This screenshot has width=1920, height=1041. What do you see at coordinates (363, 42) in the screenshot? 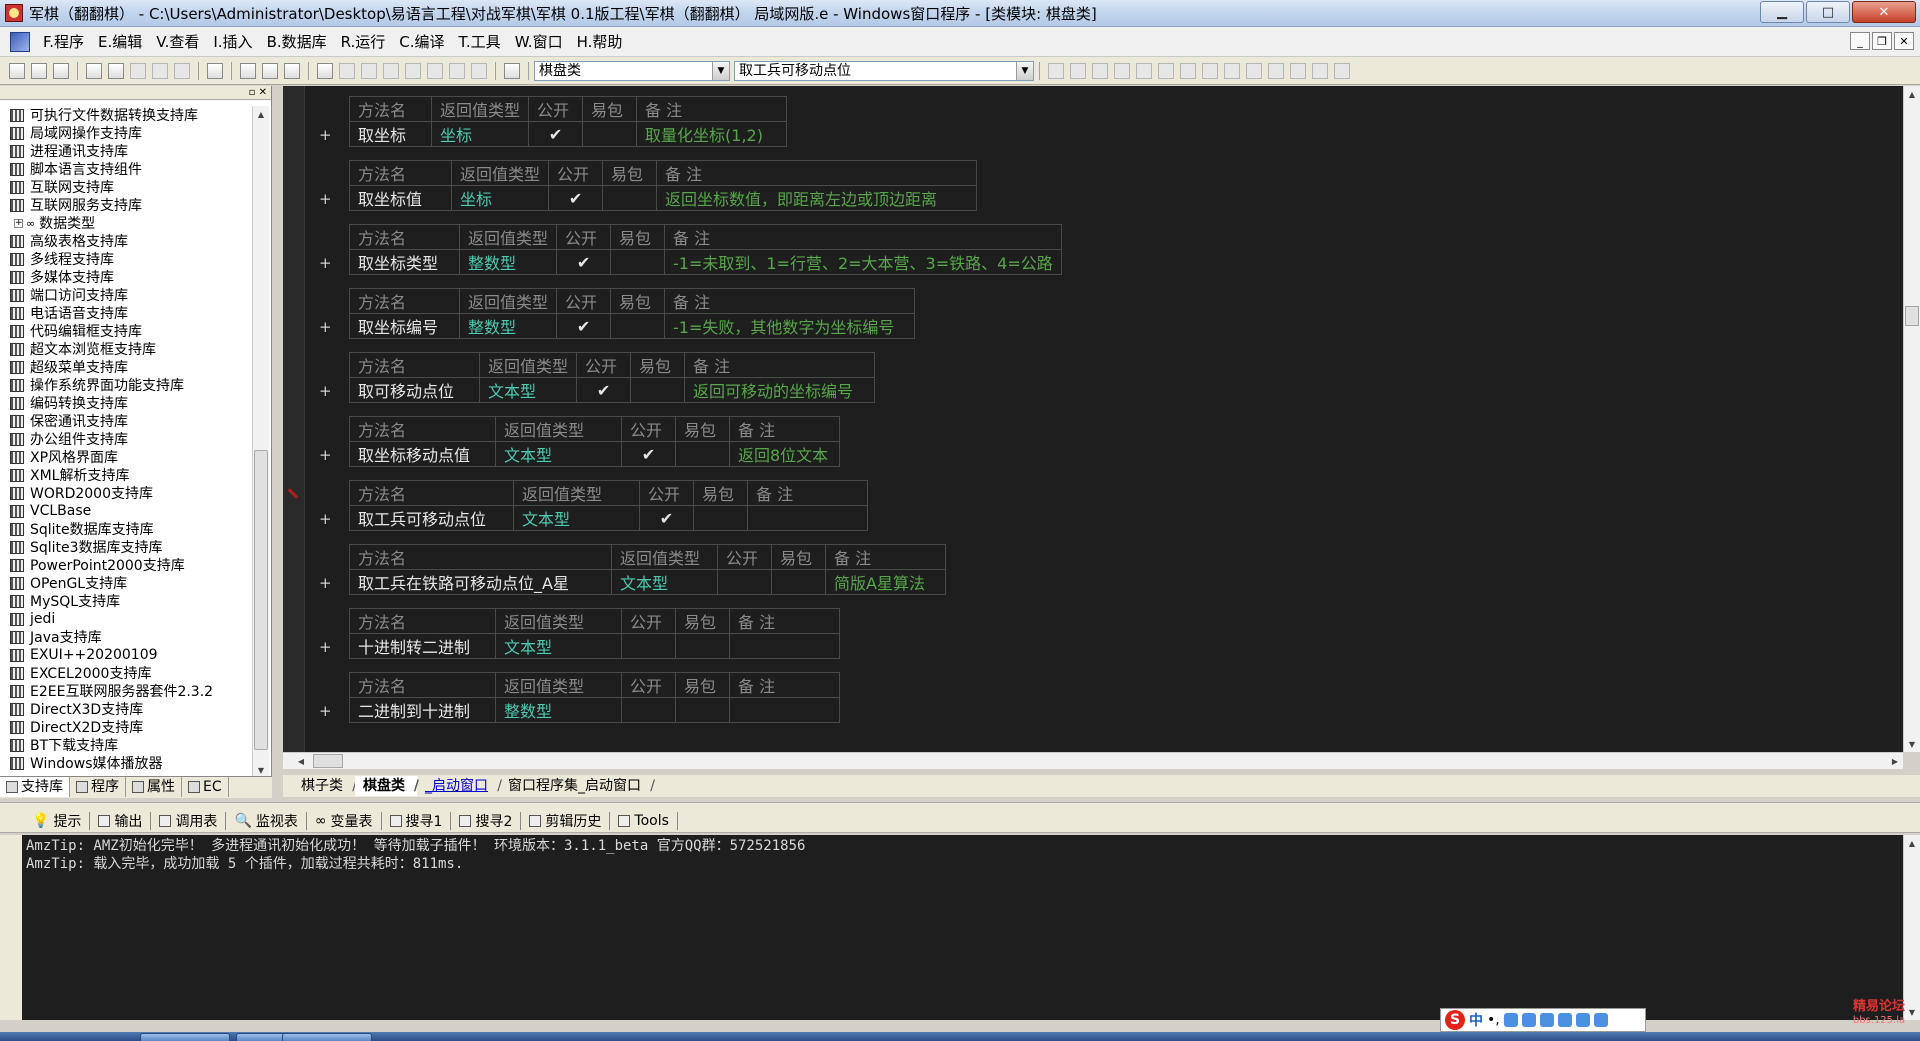
I see `menu-run: R.运行` at bounding box center [363, 42].